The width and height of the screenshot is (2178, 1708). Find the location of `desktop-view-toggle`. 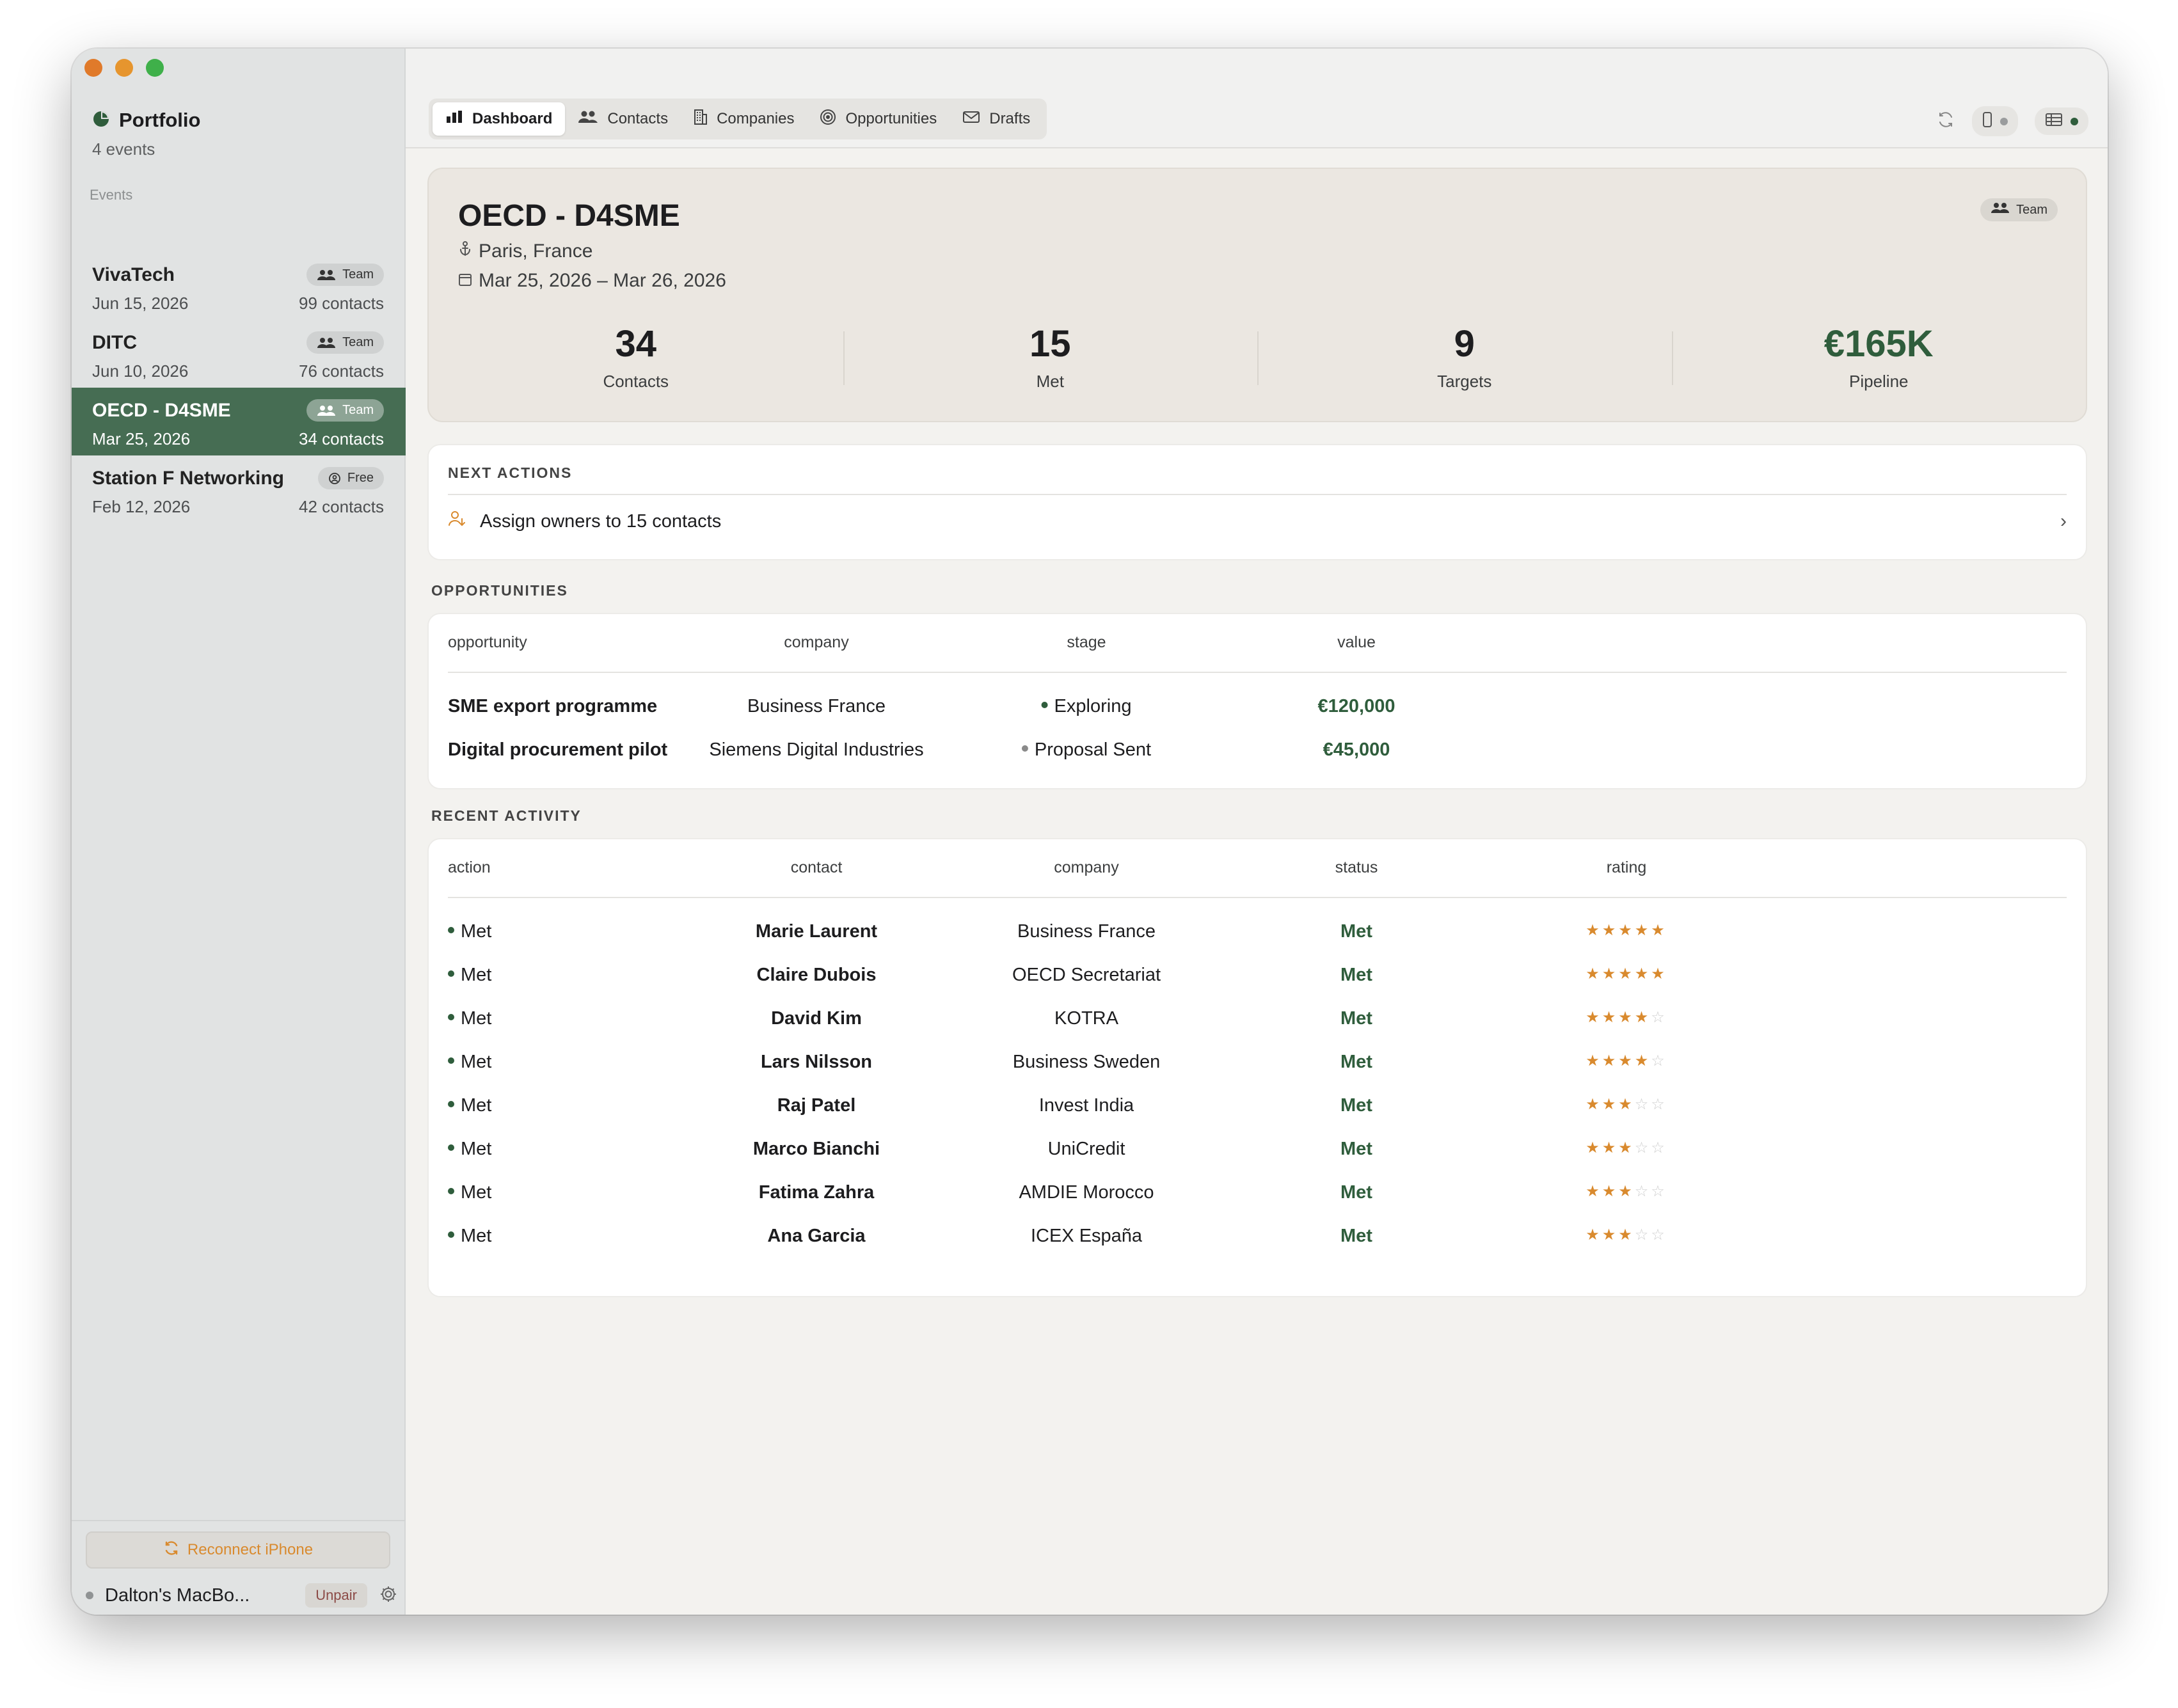

desktop-view-toggle is located at coordinates (2061, 121).